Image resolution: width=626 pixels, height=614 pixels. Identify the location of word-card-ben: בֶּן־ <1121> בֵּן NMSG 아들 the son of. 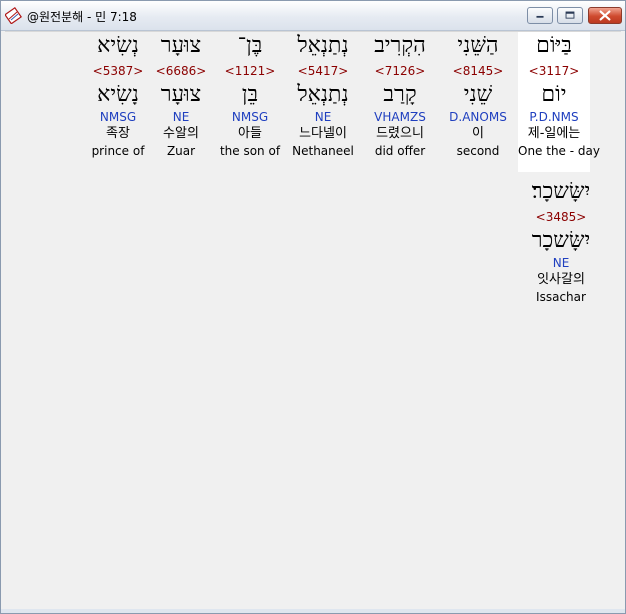
(250, 95).